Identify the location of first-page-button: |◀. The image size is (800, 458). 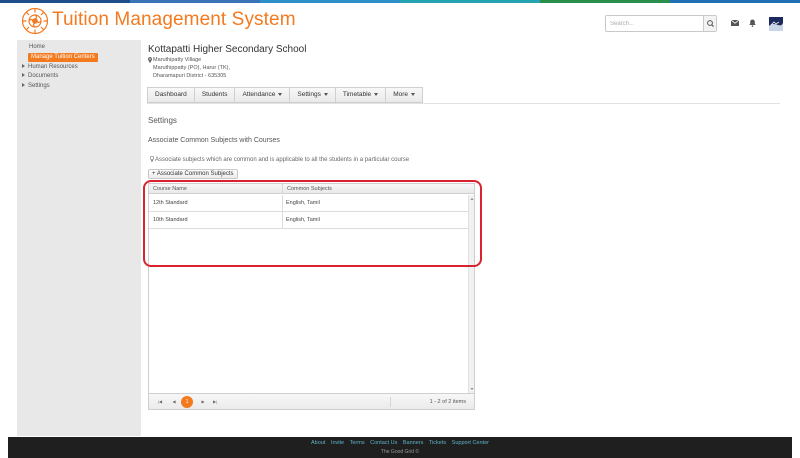
(160, 402).